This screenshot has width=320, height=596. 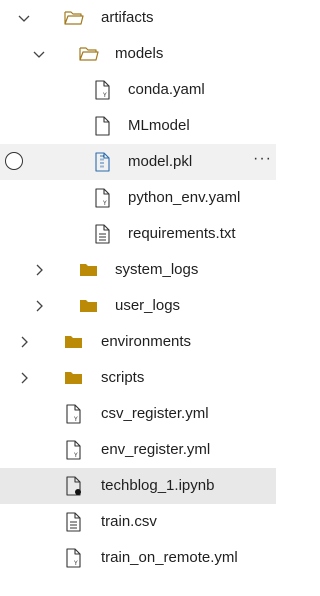 What do you see at coordinates (160, 161) in the screenshot?
I see `tree-item-label: model.pkl` at bounding box center [160, 161].